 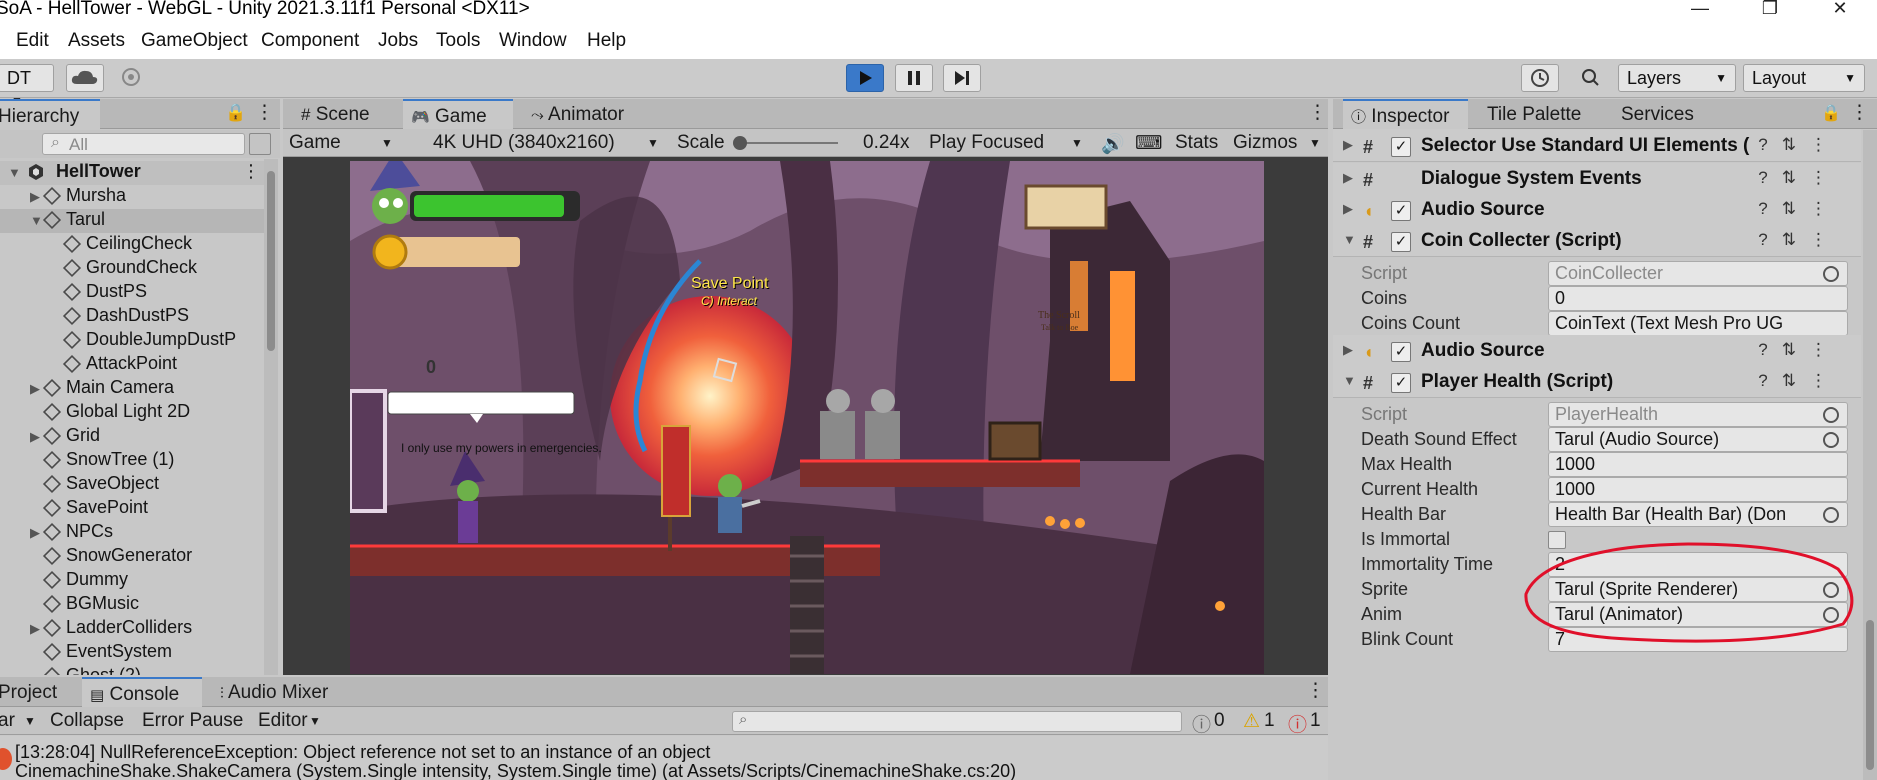 What do you see at coordinates (914, 78) in the screenshot?
I see `pause-button` at bounding box center [914, 78].